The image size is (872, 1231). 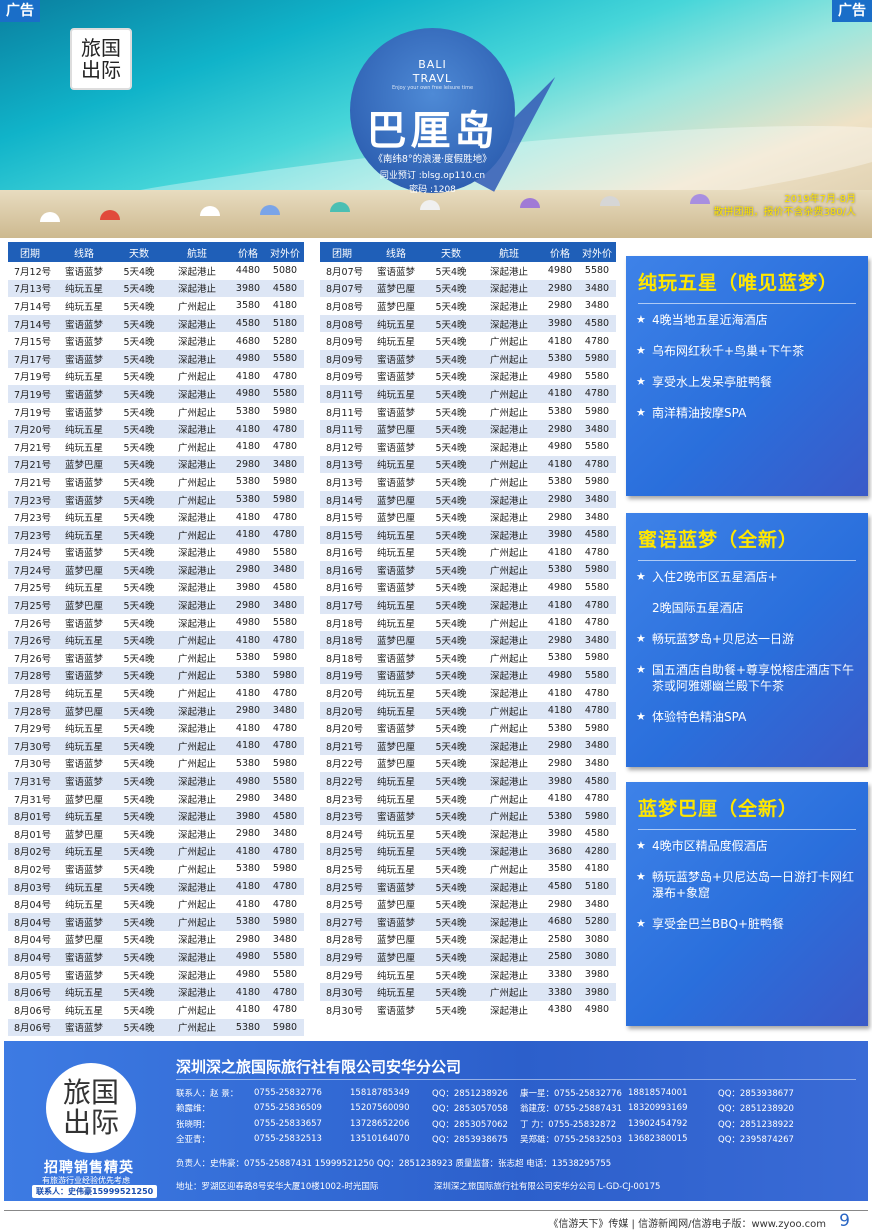 I want to click on table-cell: 3080, so click(x=597, y=957).